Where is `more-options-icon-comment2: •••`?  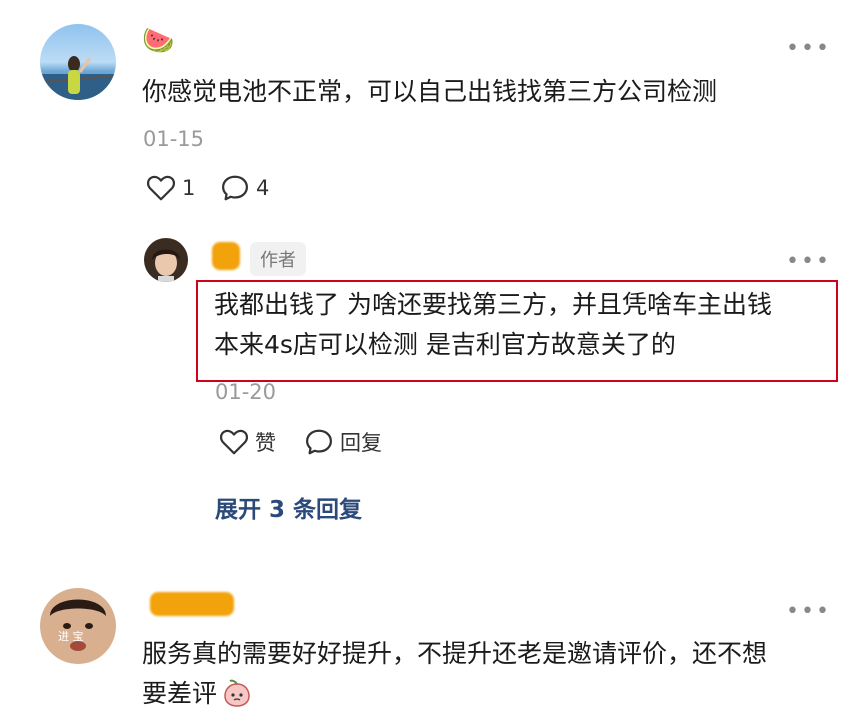 more-options-icon-comment2: ••• is located at coordinates (808, 612).